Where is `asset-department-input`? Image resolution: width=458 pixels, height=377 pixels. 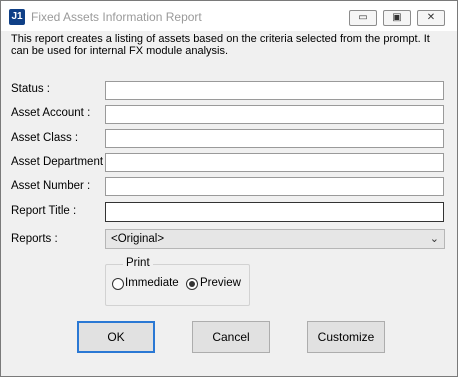
asset-department-input is located at coordinates (274, 162).